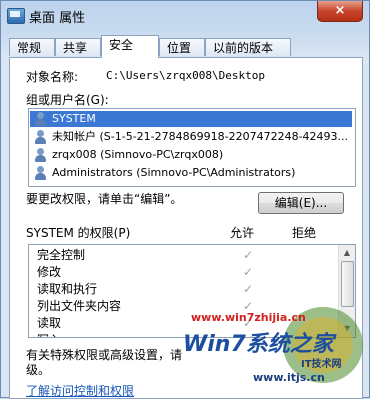 This screenshot has width=370, height=399. Describe the element at coordinates (145, 255) in the screenshot. I see `table-row: 完全控制 ✓` at that location.